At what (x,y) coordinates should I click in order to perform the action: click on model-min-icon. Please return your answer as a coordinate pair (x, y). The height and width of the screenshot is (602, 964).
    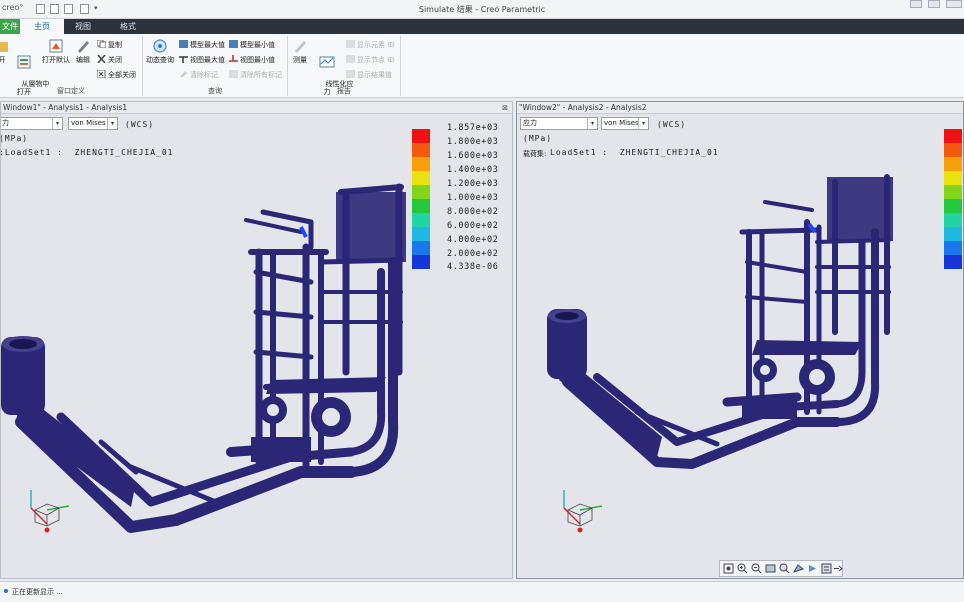
    Looking at the image, I should click on (233, 44).